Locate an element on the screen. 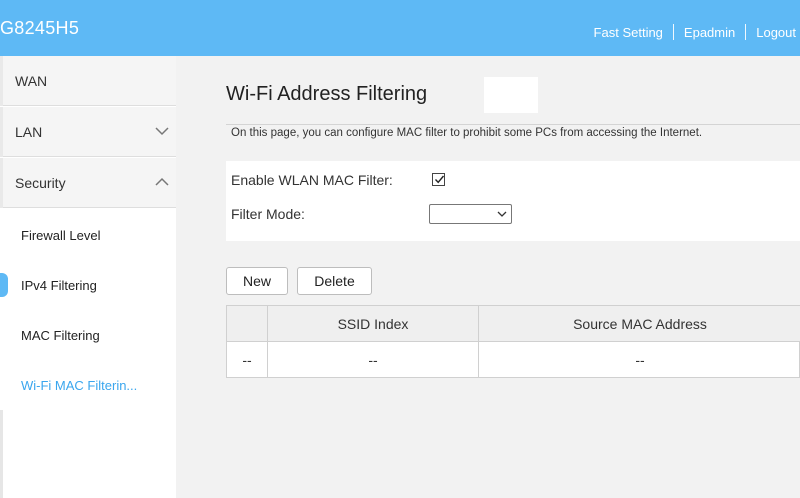 The width and height of the screenshot is (800, 498). top-nav: Fast Setting Epadmin Logout is located at coordinates (695, 32).